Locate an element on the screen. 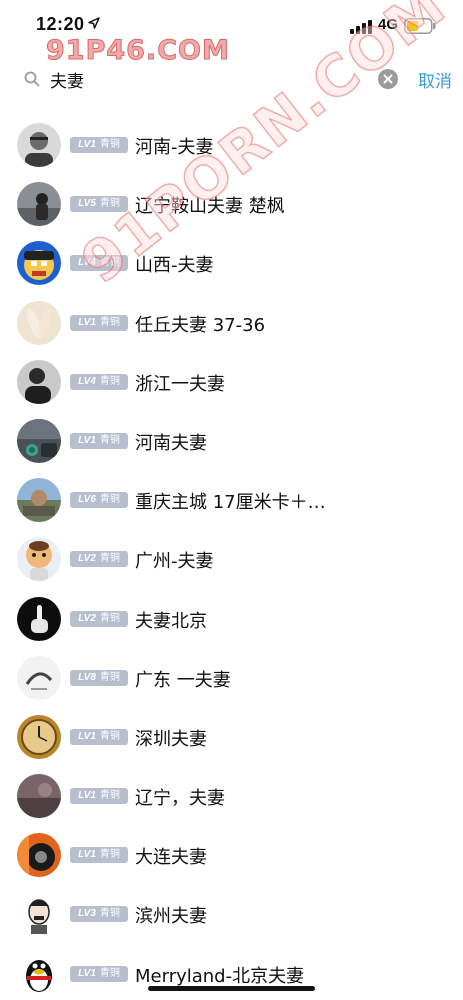  list-item: LV5 青铜 辽宁鞍山夫妻 楚枫 is located at coordinates (231, 203).